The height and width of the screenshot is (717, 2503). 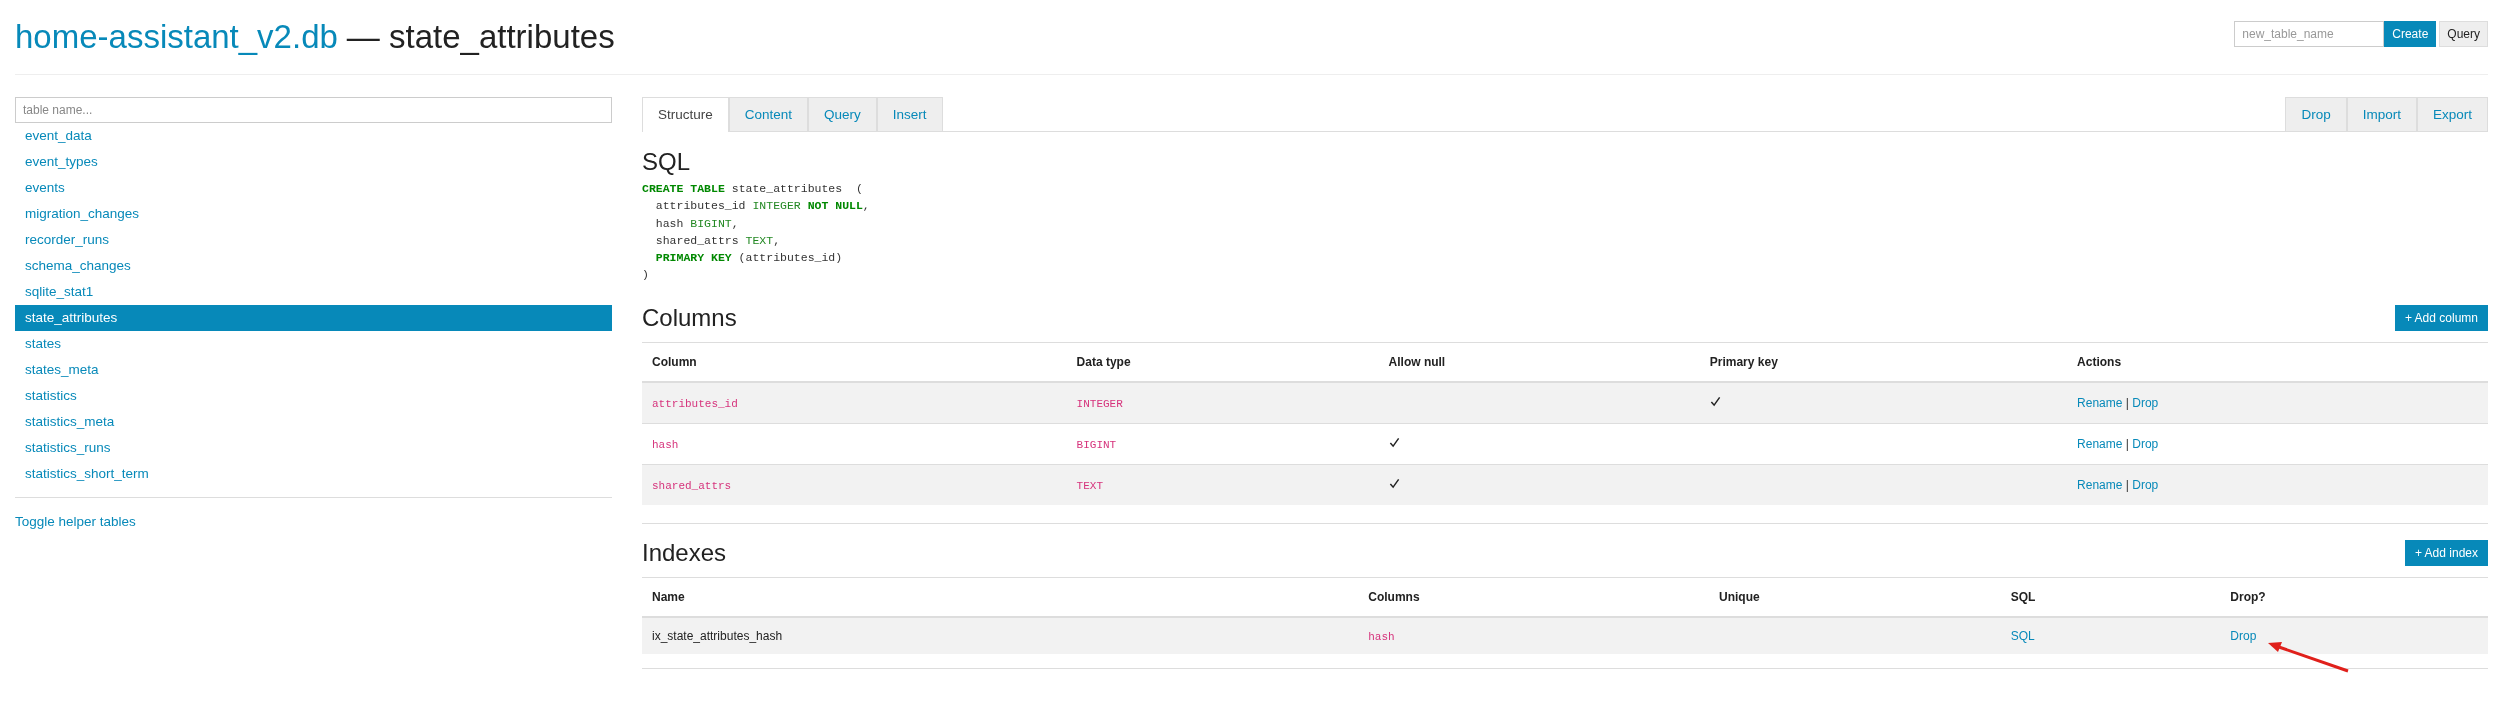 I want to click on data-type: BIGINT, so click(x=1096, y=444).